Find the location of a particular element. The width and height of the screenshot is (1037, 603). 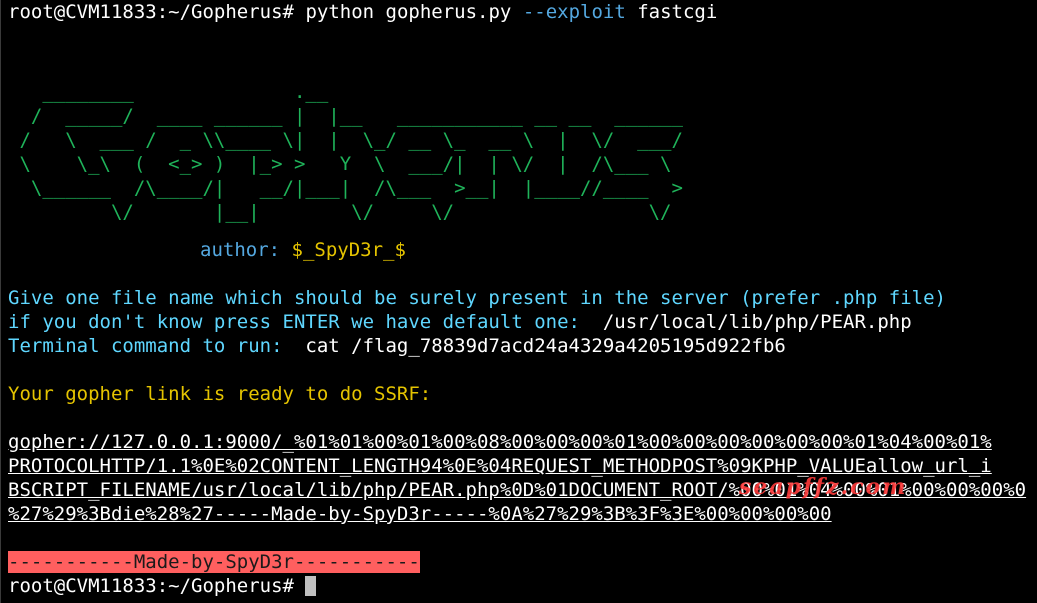

final-prompt-user-host: root@CVM11833 is located at coordinates (82, 586).